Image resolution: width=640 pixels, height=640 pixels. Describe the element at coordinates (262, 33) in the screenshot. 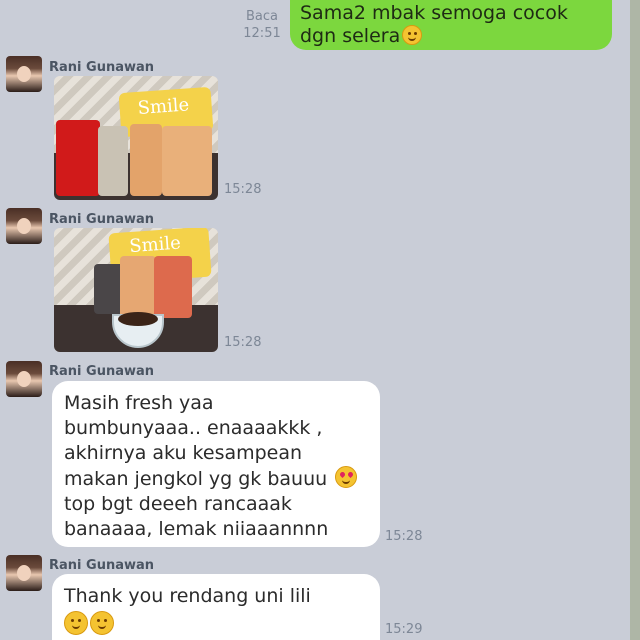

I see `message-time: 12:51` at that location.